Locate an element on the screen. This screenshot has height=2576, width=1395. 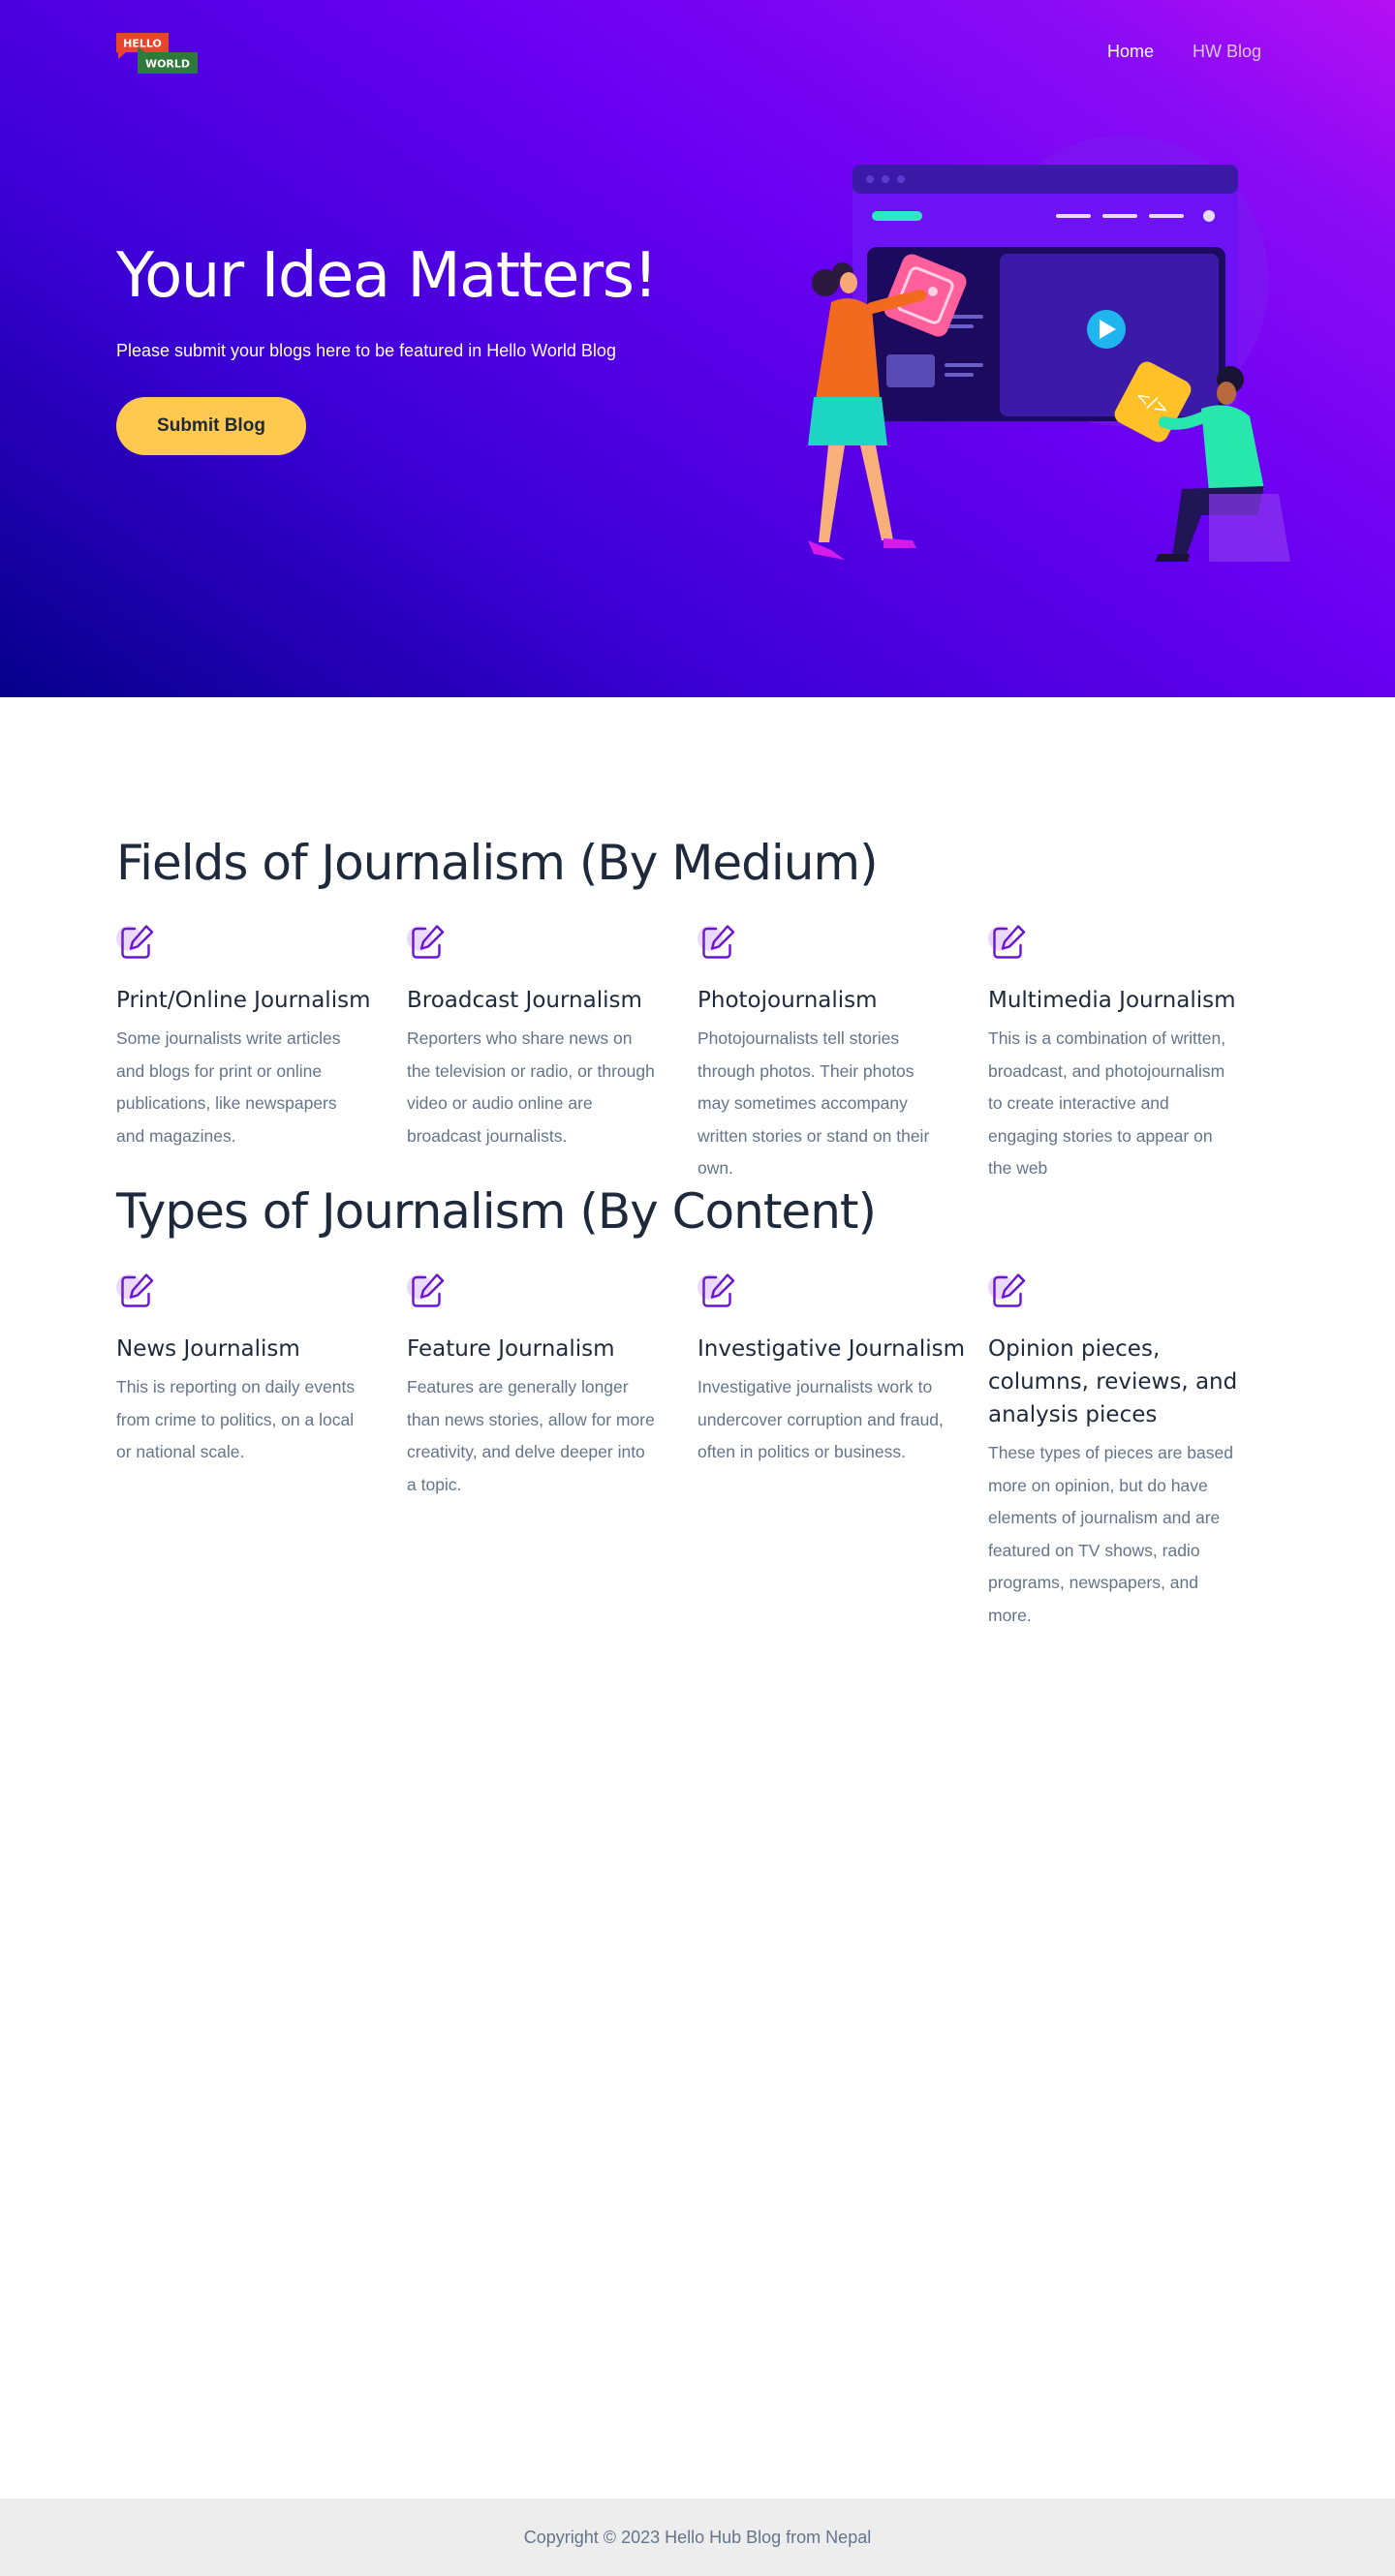
hero-illustration: </> is located at coordinates (1049, 349).